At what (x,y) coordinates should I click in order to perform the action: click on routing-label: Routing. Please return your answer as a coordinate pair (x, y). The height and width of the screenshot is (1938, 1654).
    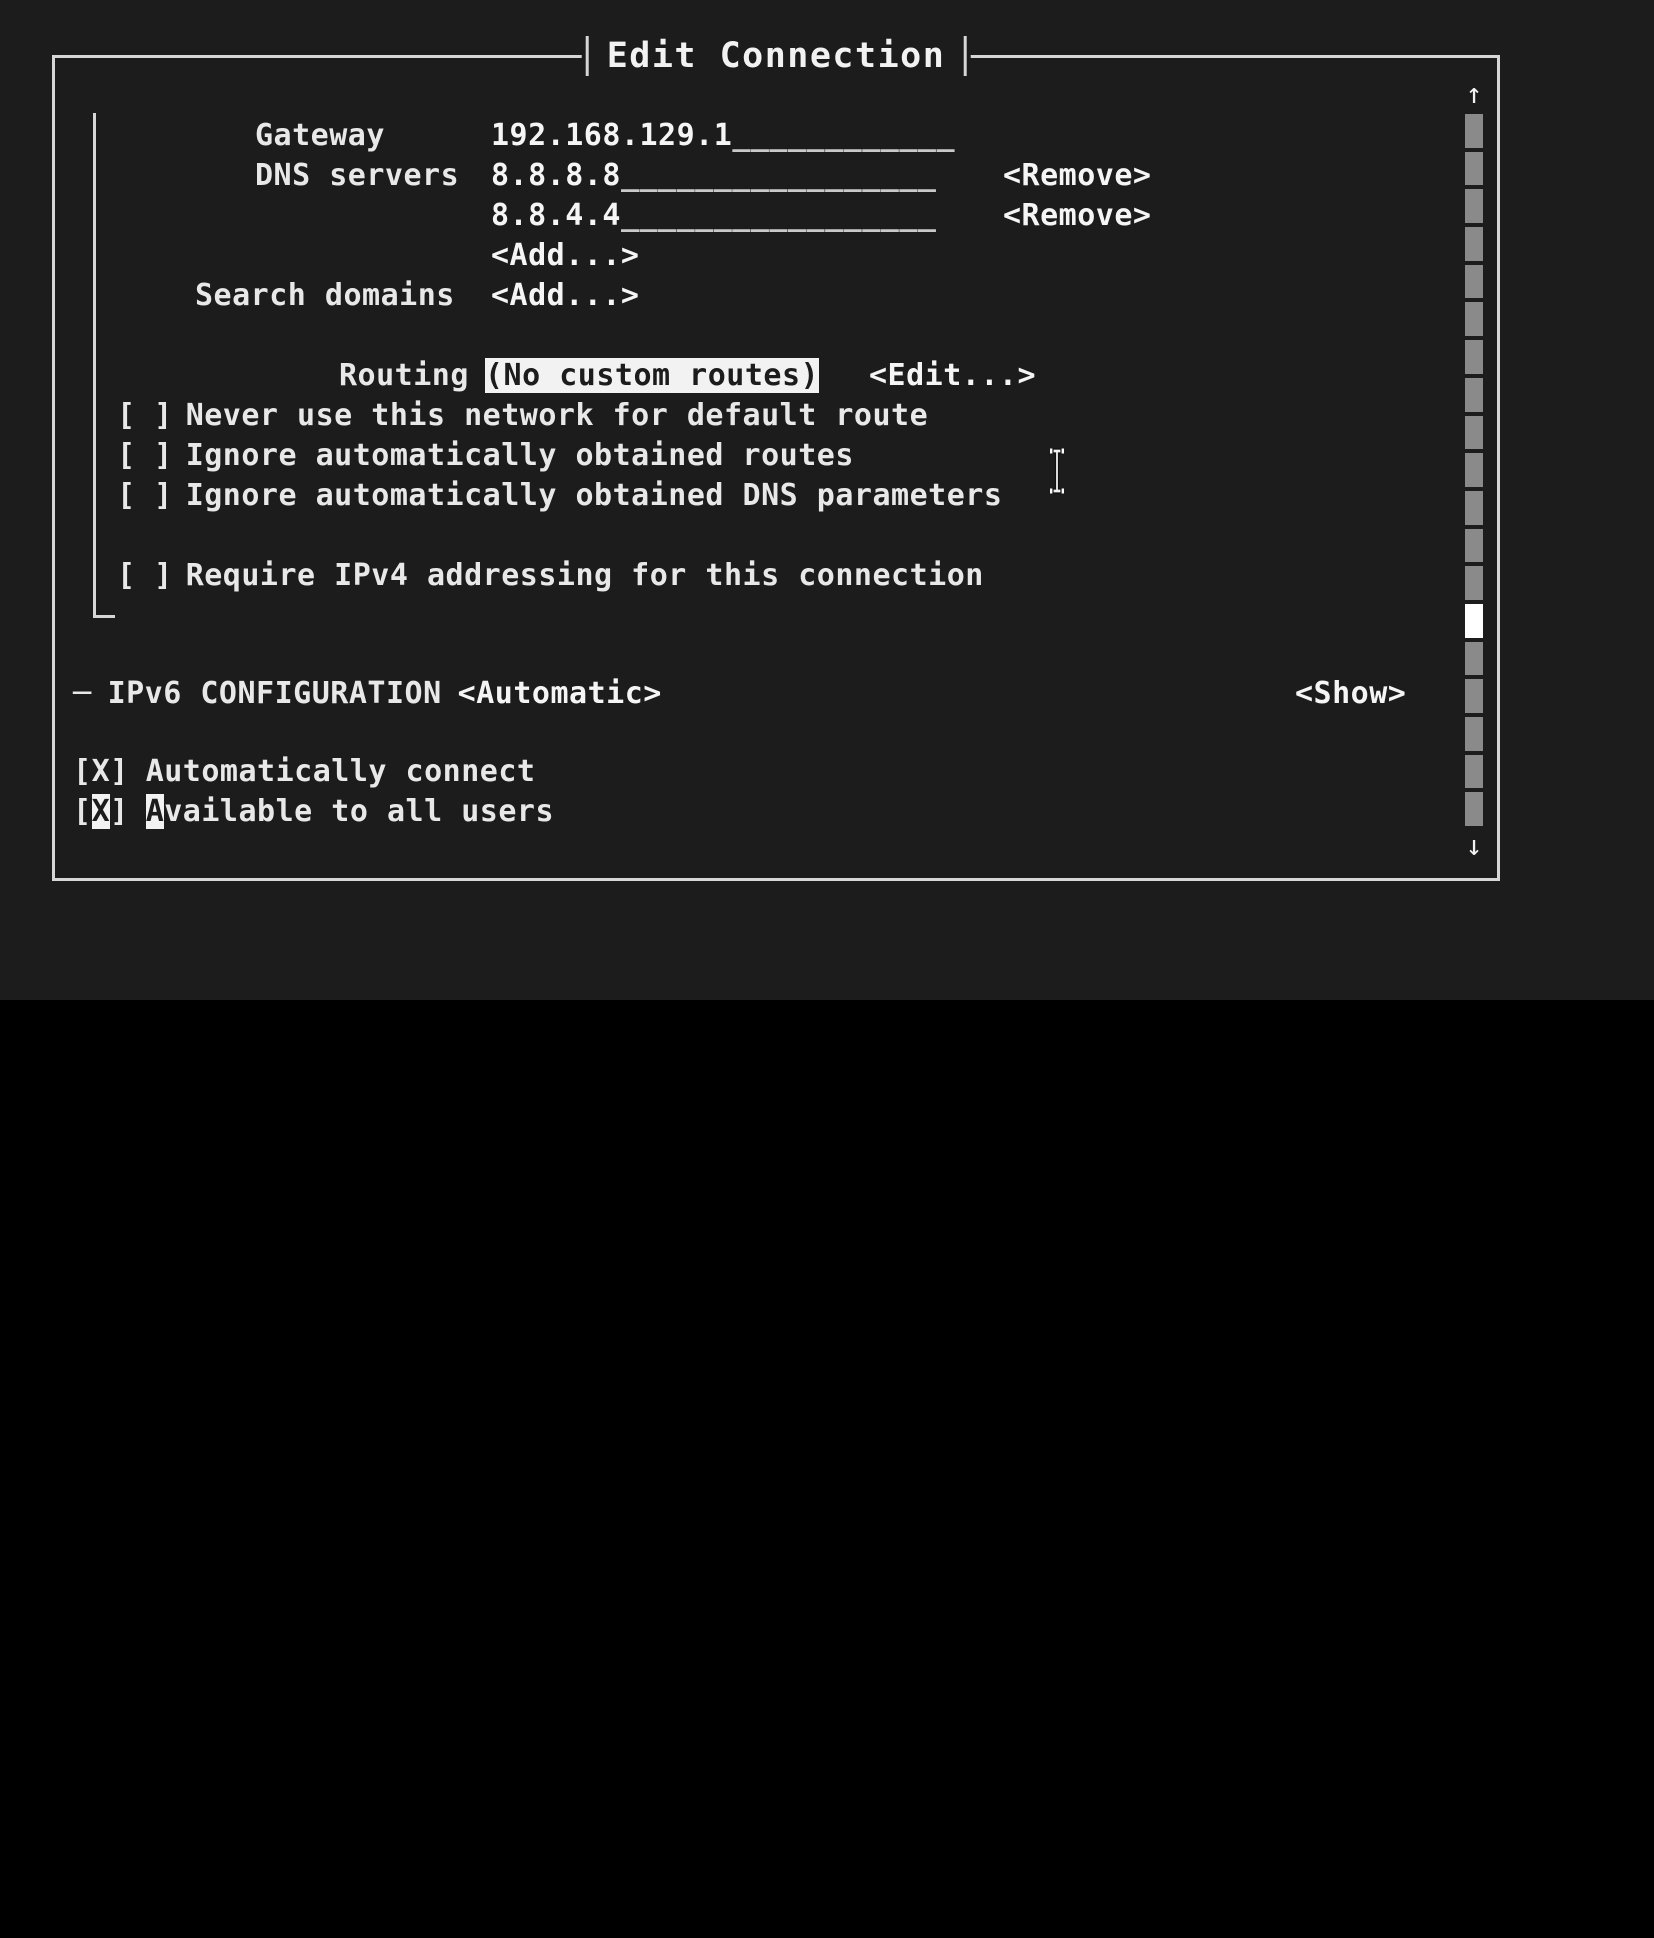
    Looking at the image, I should click on (404, 375).